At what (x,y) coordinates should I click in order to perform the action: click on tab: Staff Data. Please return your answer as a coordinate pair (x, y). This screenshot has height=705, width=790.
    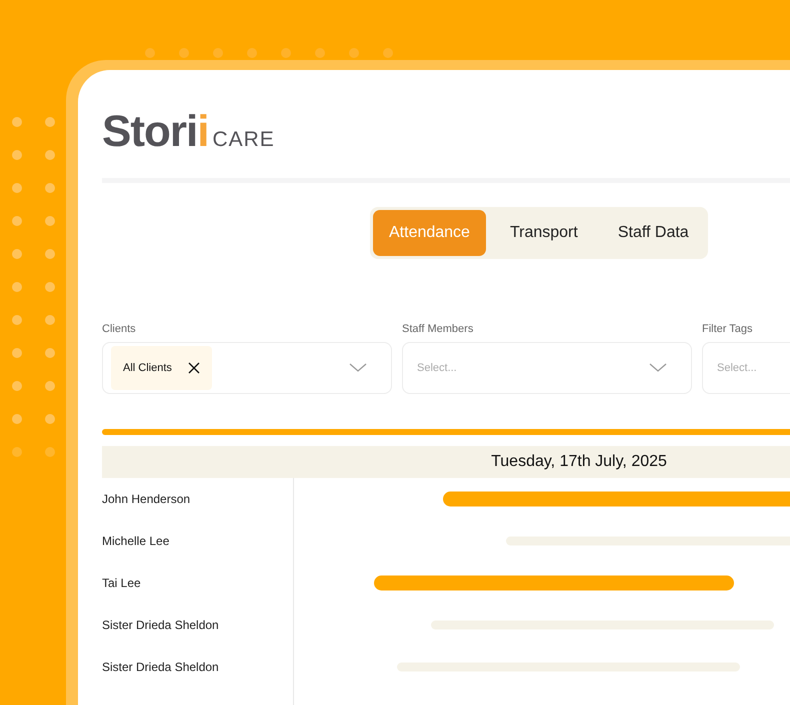
    Looking at the image, I should click on (653, 233).